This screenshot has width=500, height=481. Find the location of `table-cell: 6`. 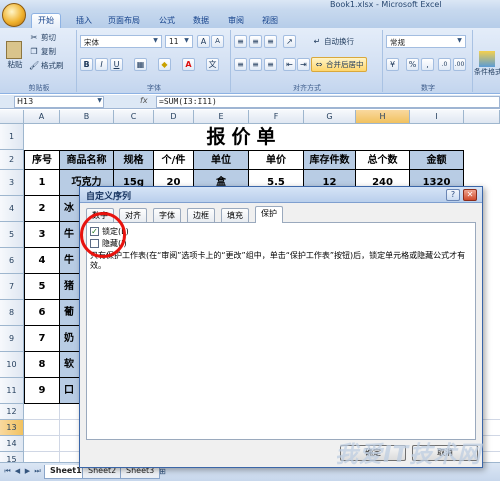

table-cell: 6 is located at coordinates (42, 313).